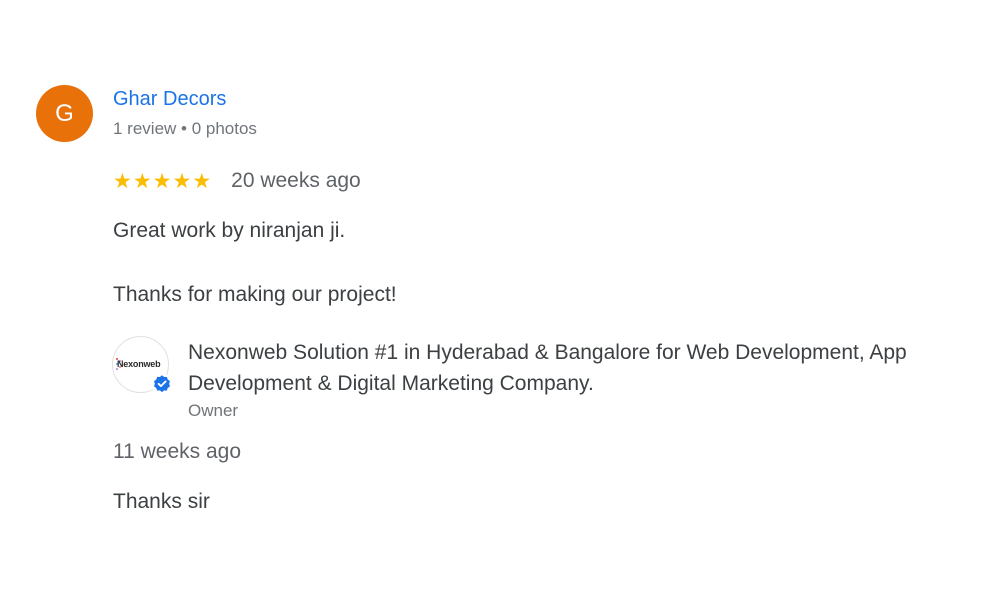  What do you see at coordinates (162, 384) in the screenshot?
I see `verified-badge-icon` at bounding box center [162, 384].